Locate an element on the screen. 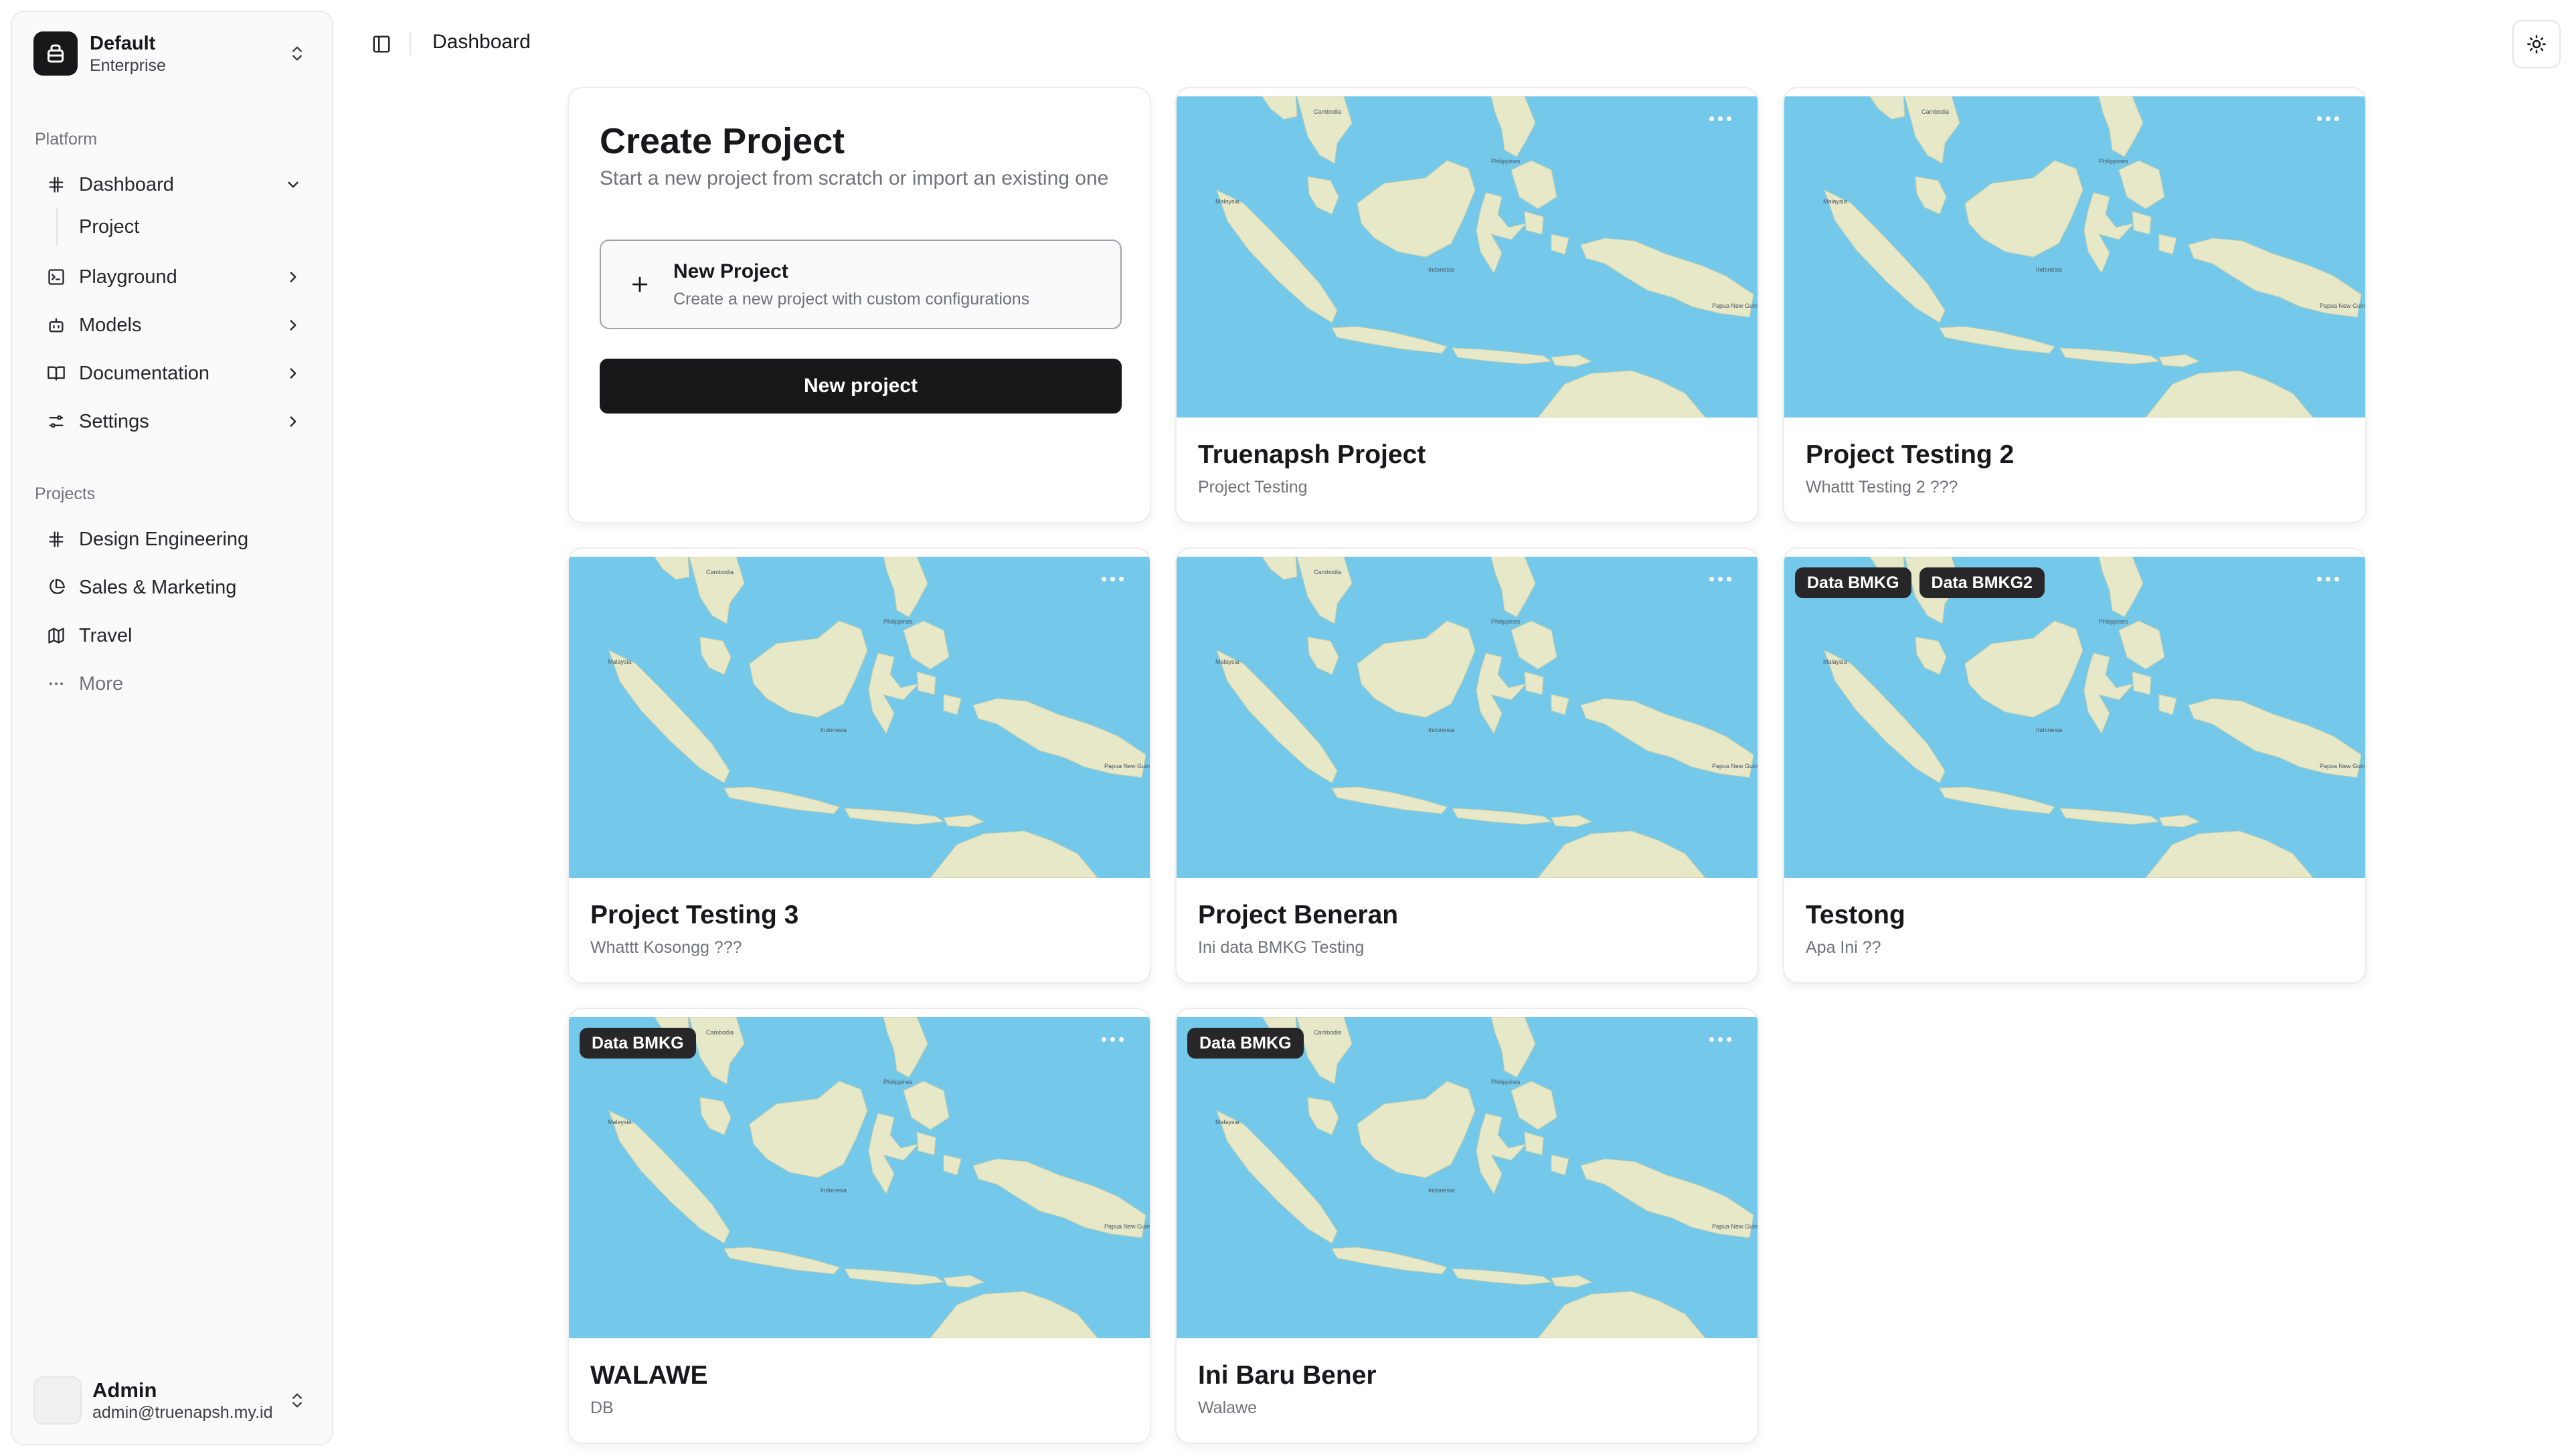  user-menu: Admin admin@truenapsh.my.id is located at coordinates (173, 1400).